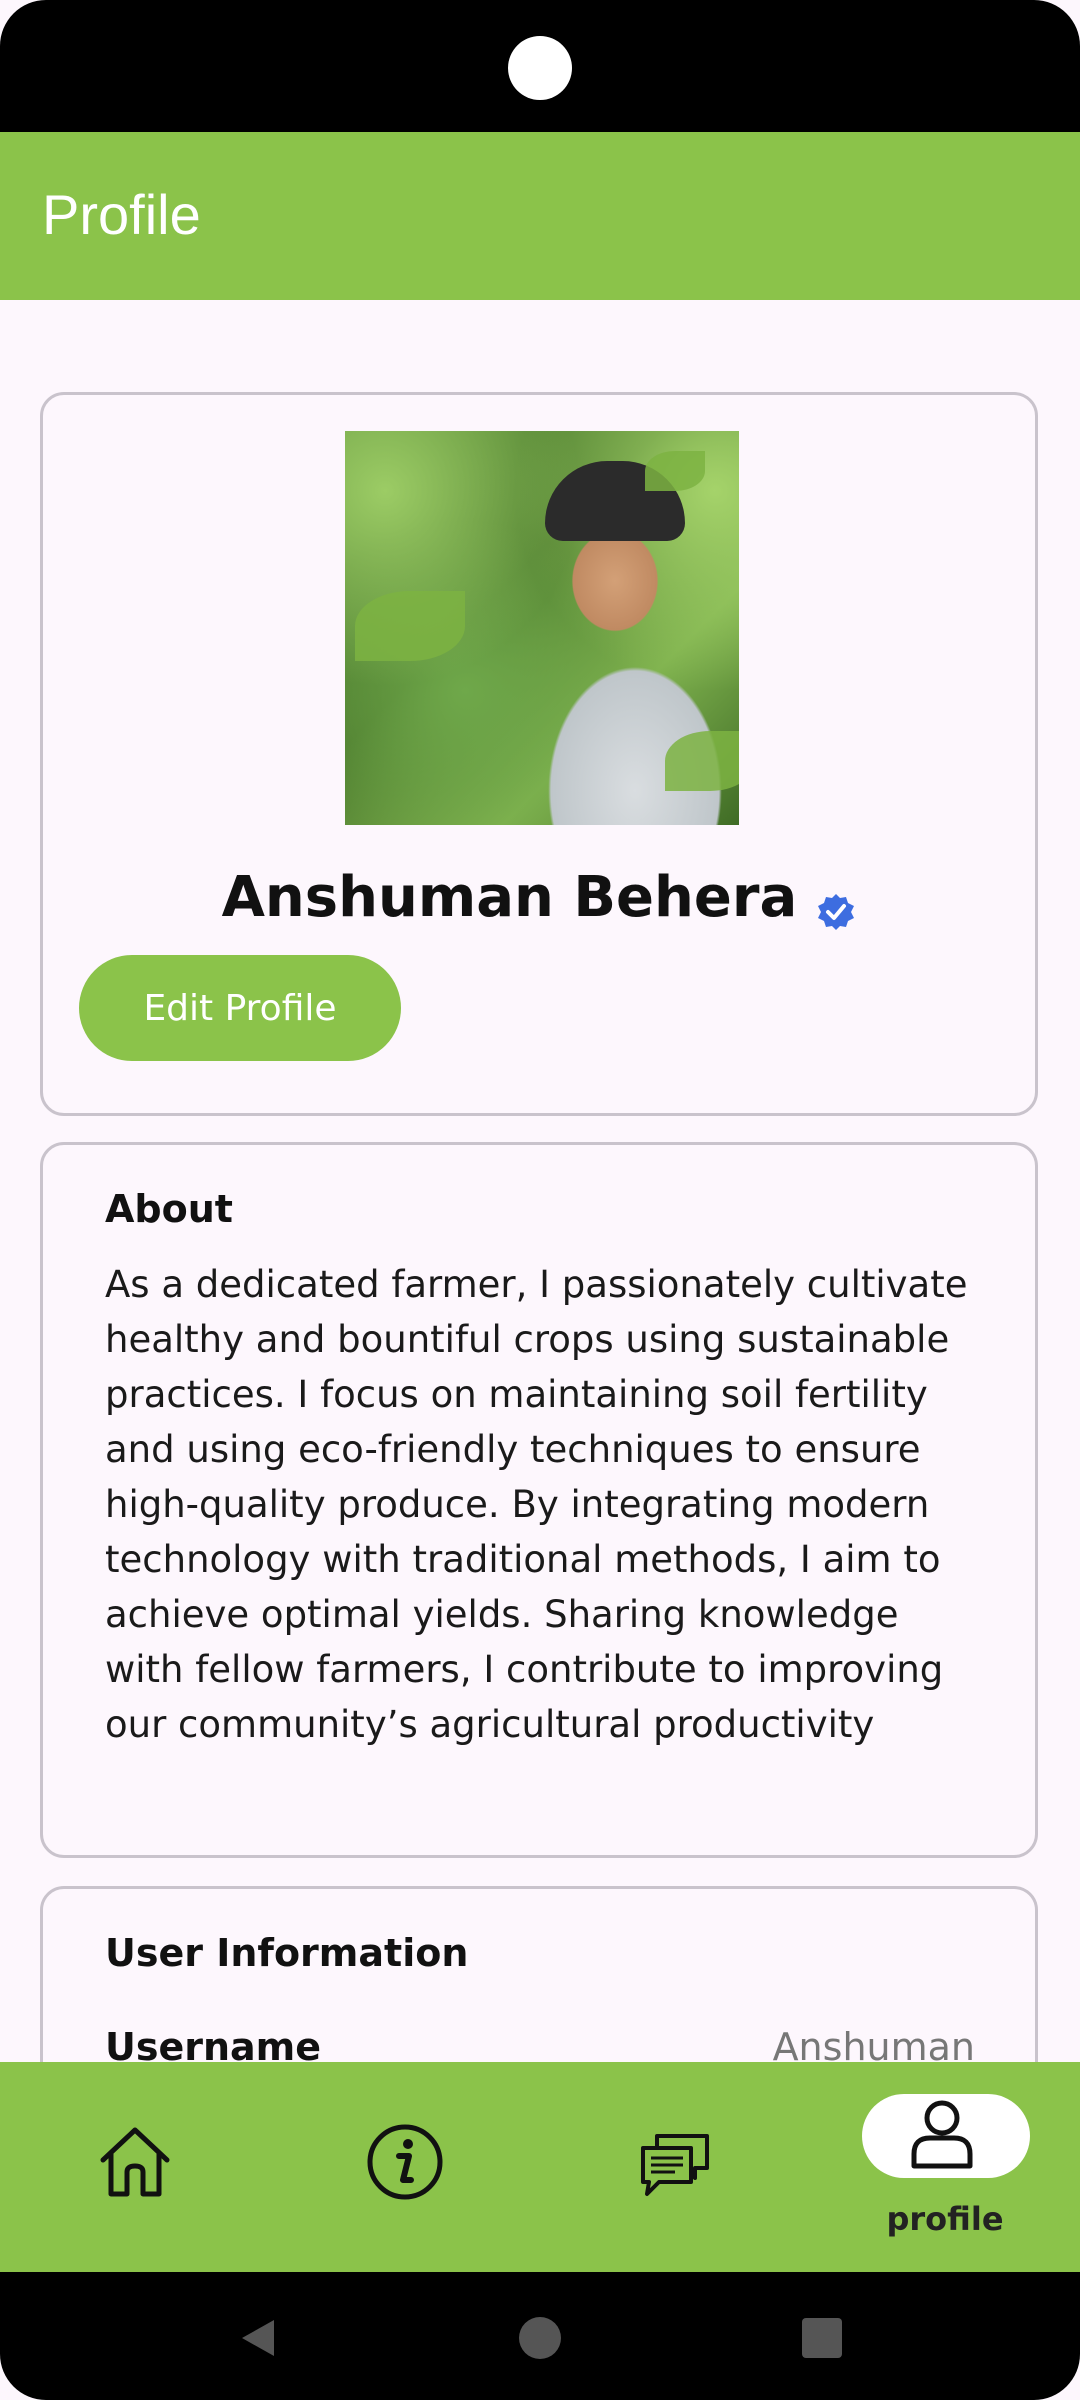 The image size is (1080, 2400). I want to click on username-label: Username, so click(213, 2043).